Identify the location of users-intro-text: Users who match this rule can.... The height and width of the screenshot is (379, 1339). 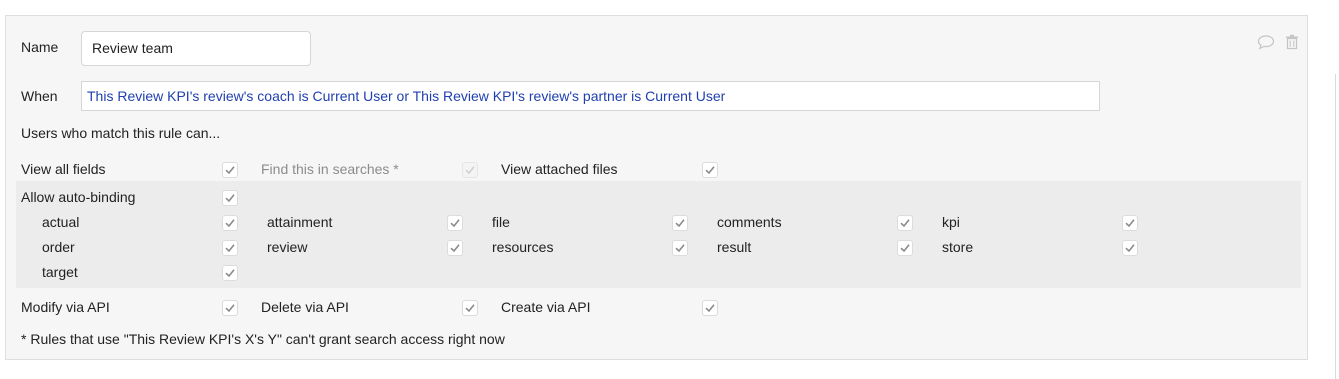
(121, 133).